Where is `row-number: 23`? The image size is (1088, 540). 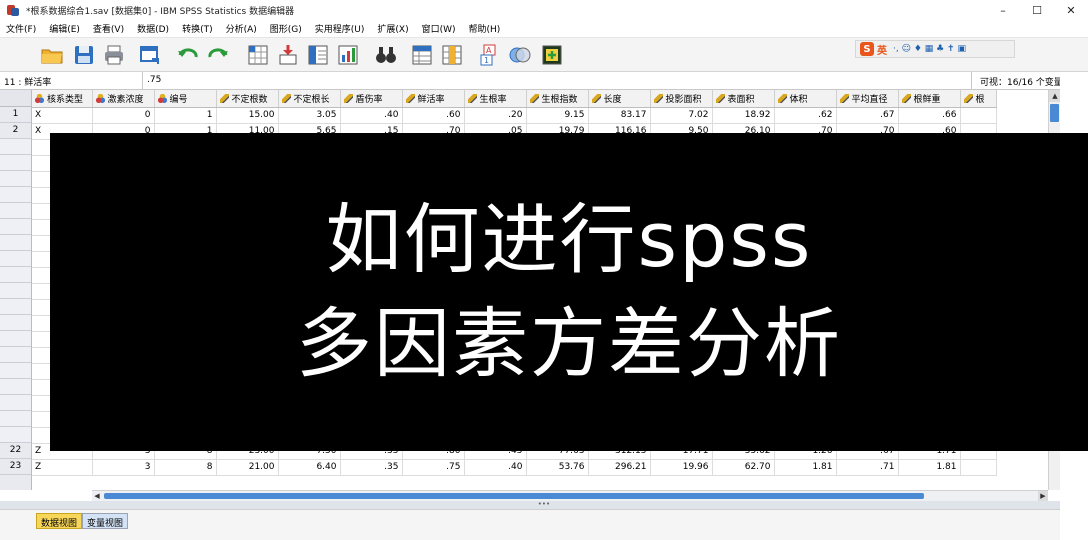
row-number: 23 is located at coordinates (15, 467).